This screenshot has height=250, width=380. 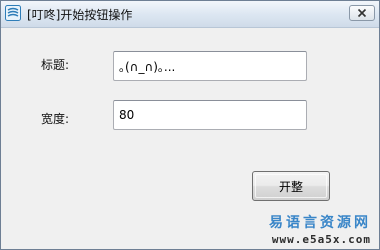 What do you see at coordinates (320, 223) in the screenshot?
I see `watermark-site-name: 易语言资源网` at bounding box center [320, 223].